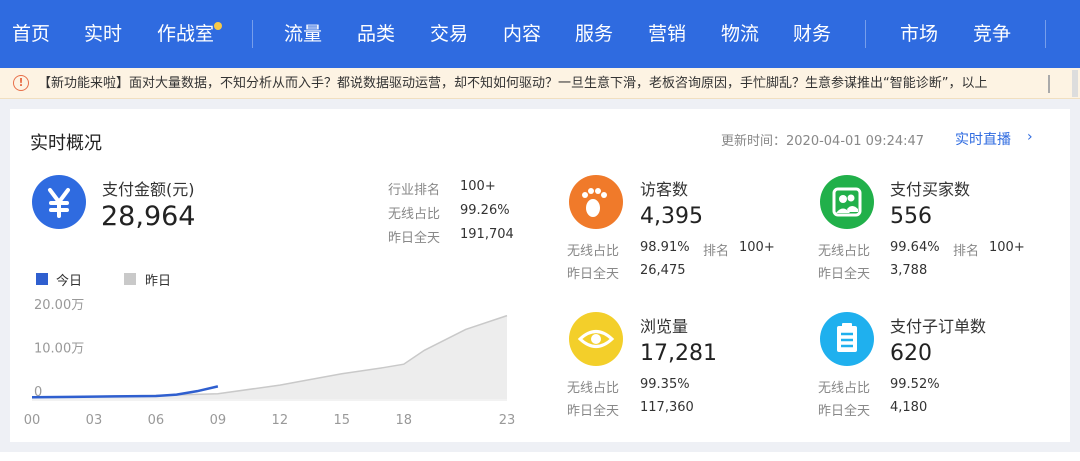 Image resolution: width=1080 pixels, height=461 pixels. I want to click on orders-yesterday-label: 昨日全天, so click(844, 411).